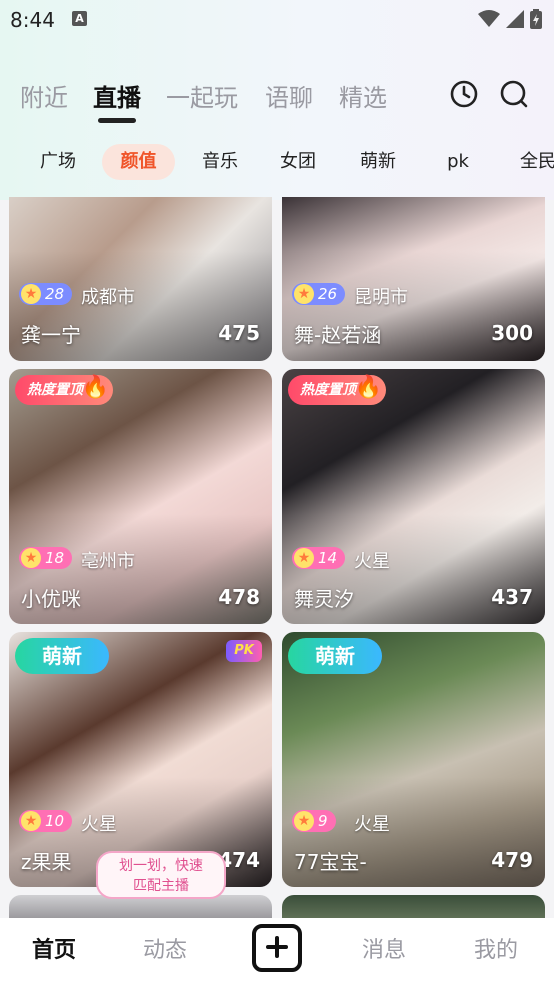  What do you see at coordinates (496, 948) in the screenshot?
I see `nav-me: 我的` at bounding box center [496, 948].